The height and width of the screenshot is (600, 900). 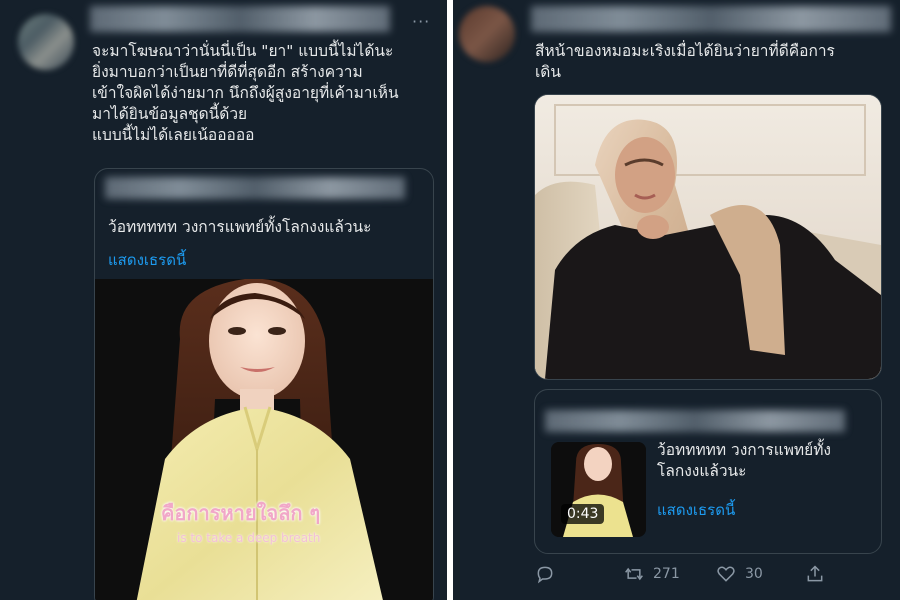 I want to click on share-button, so click(x=819, y=574).